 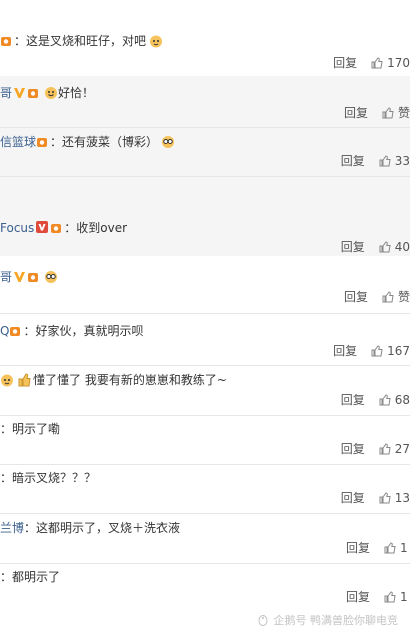 I want to click on username: 兰博, so click(x=12, y=528).